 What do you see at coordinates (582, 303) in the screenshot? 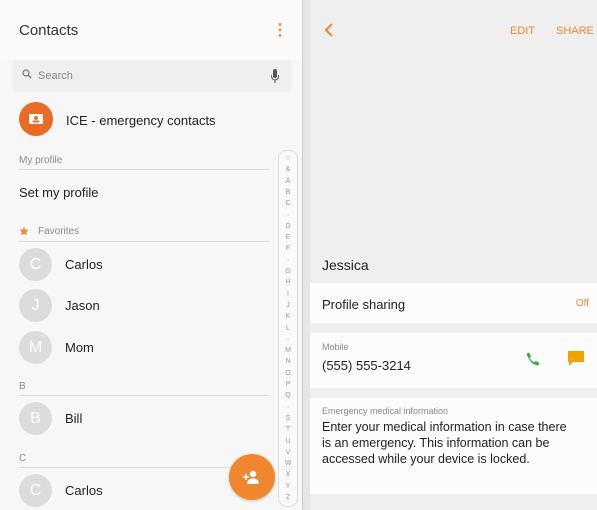
I see `profile-sharing-value: Off` at bounding box center [582, 303].